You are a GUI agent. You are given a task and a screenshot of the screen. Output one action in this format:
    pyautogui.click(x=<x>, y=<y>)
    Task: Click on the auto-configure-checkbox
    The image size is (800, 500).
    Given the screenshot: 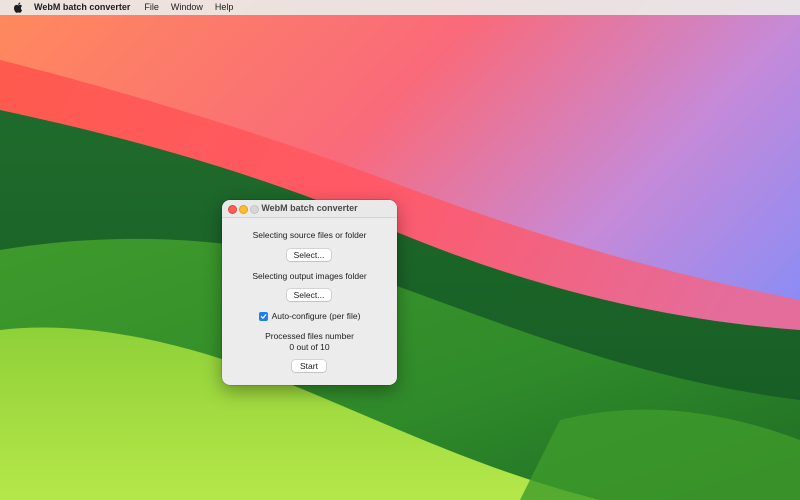 What is the action you would take?
    pyautogui.click(x=263, y=316)
    